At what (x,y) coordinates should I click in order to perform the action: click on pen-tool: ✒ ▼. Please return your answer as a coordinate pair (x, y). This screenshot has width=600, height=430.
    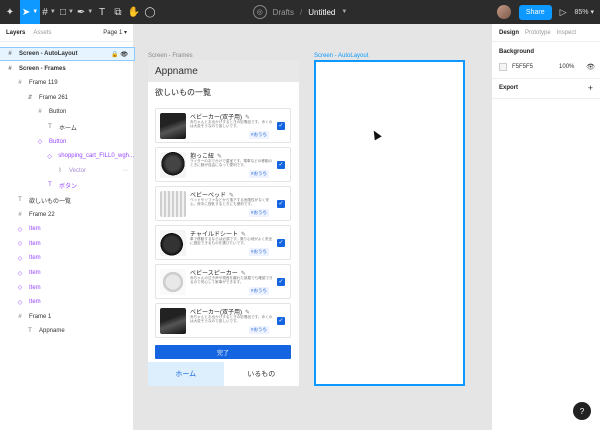
    Looking at the image, I should click on (85, 12).